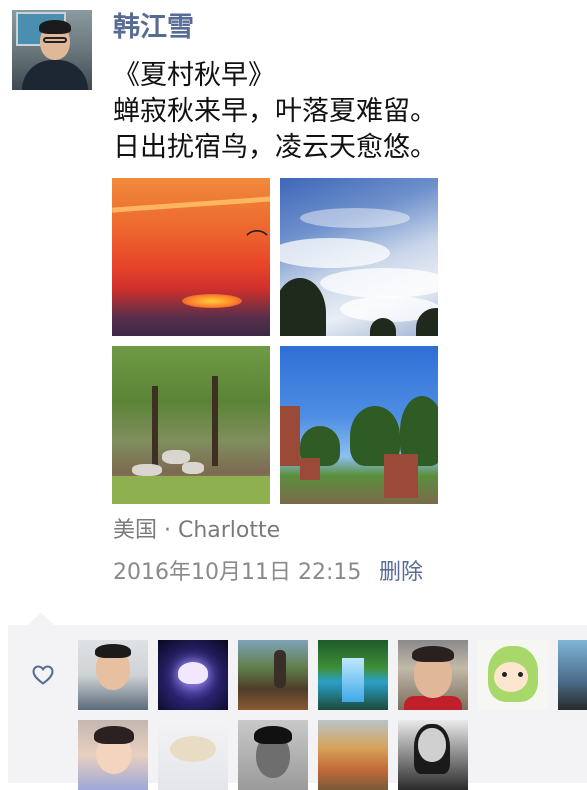 This screenshot has height=790, width=587. I want to click on poem-line: 蝉寂秋来早，叶落夏难留。, so click(275, 111).